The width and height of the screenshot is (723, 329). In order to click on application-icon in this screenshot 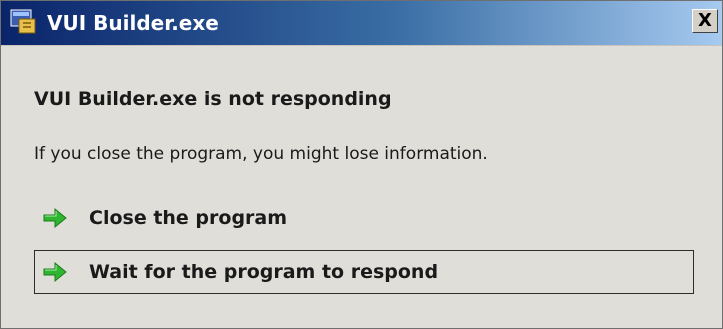, I will do `click(23, 21)`.